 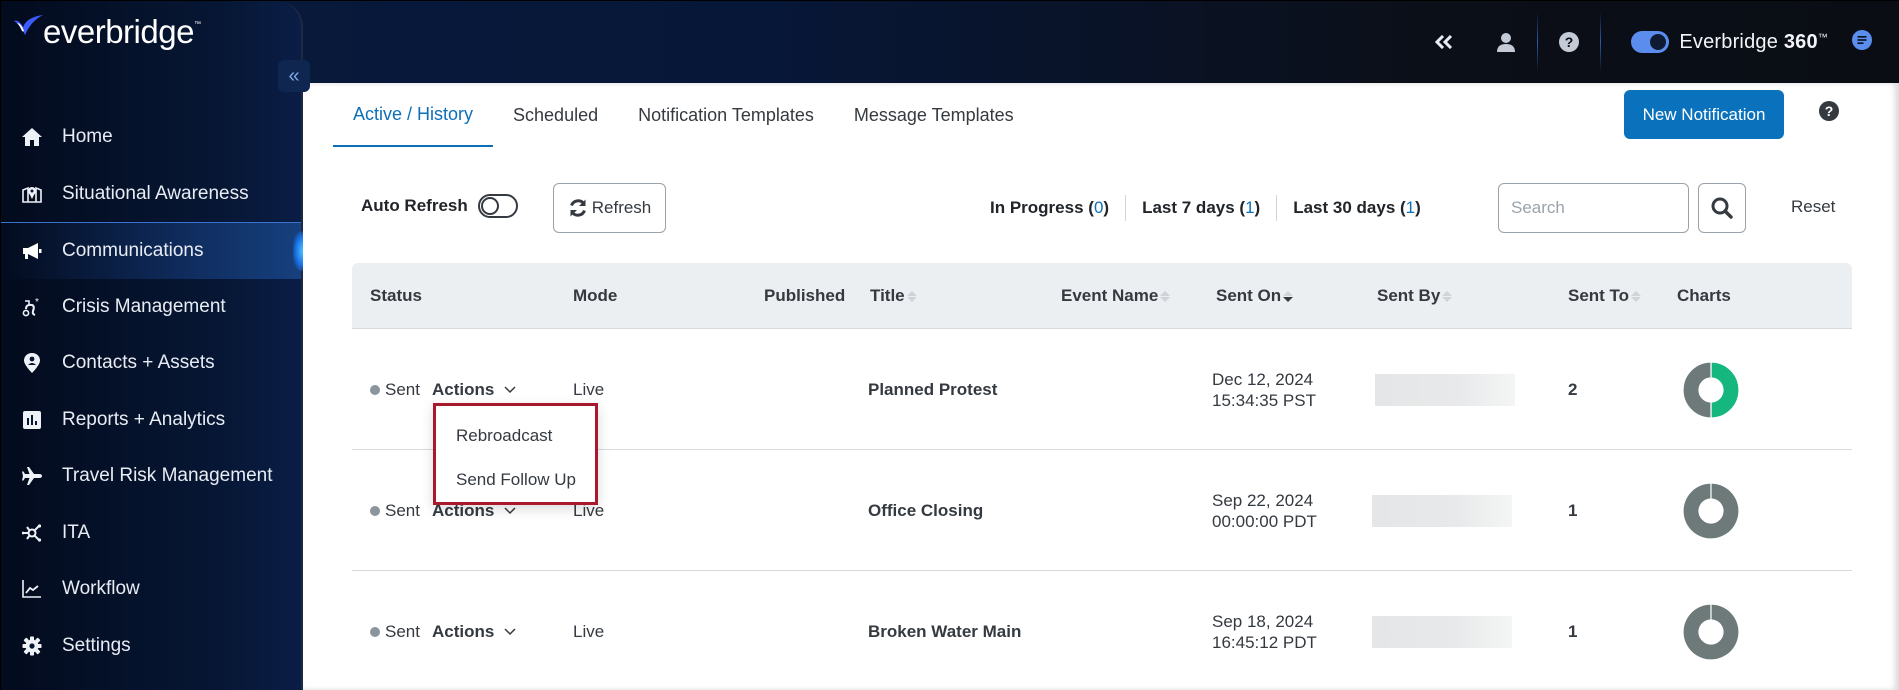 What do you see at coordinates (402, 389) in the screenshot?
I see `status-text: Sent` at bounding box center [402, 389].